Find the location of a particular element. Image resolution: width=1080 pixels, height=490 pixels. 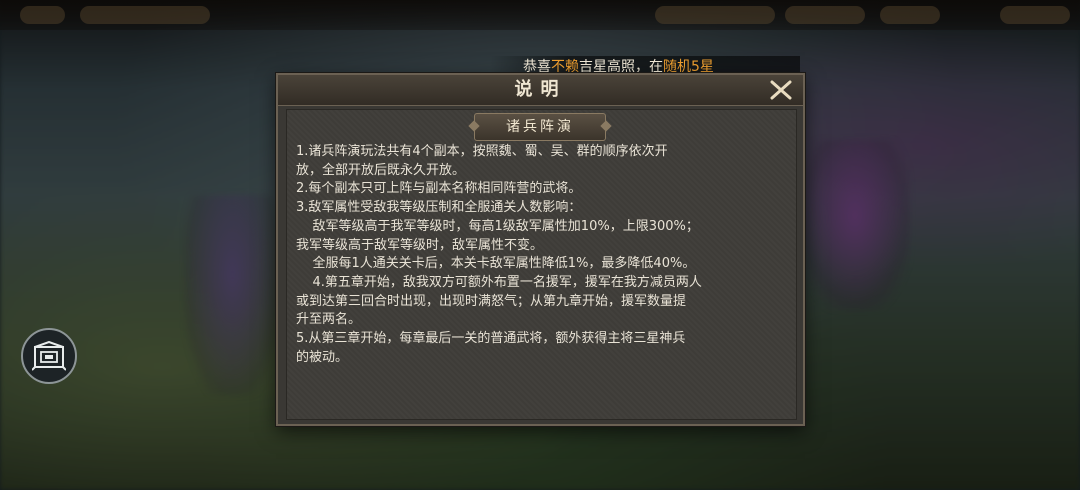

rules-line: 升至两名。 is located at coordinates (329, 320).